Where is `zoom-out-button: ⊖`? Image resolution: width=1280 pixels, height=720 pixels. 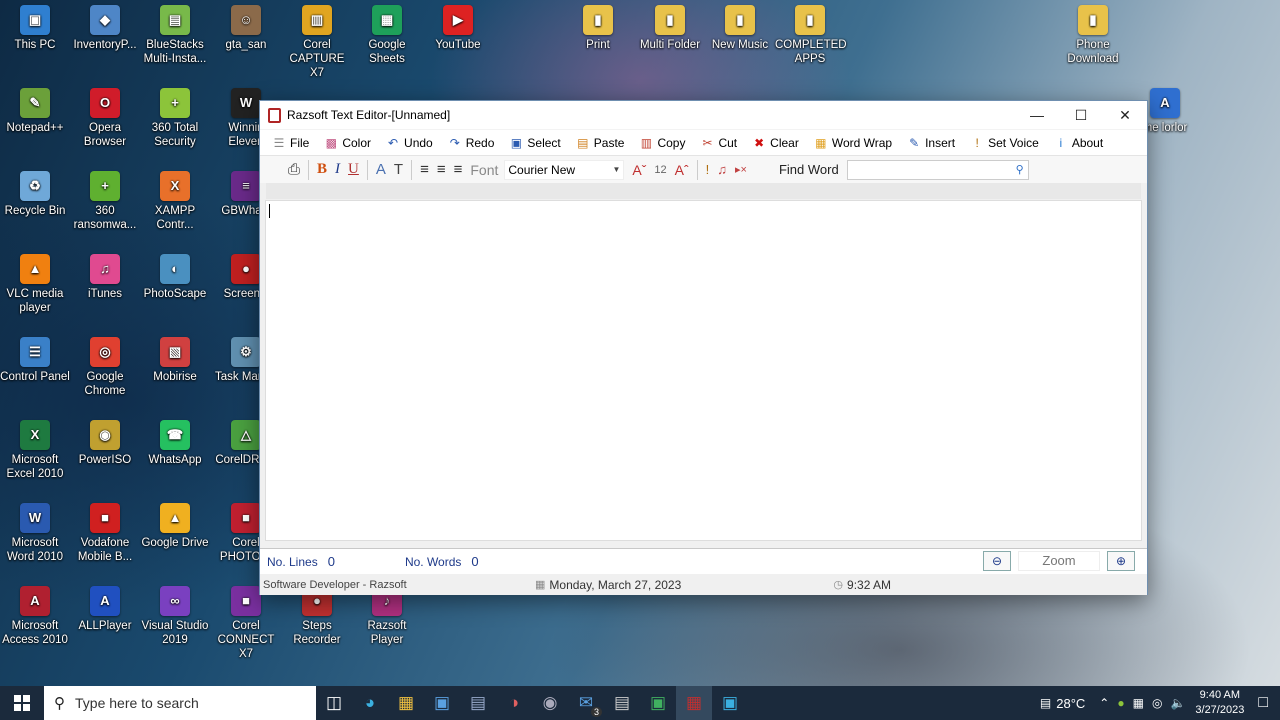 zoom-out-button: ⊖ is located at coordinates (997, 561).